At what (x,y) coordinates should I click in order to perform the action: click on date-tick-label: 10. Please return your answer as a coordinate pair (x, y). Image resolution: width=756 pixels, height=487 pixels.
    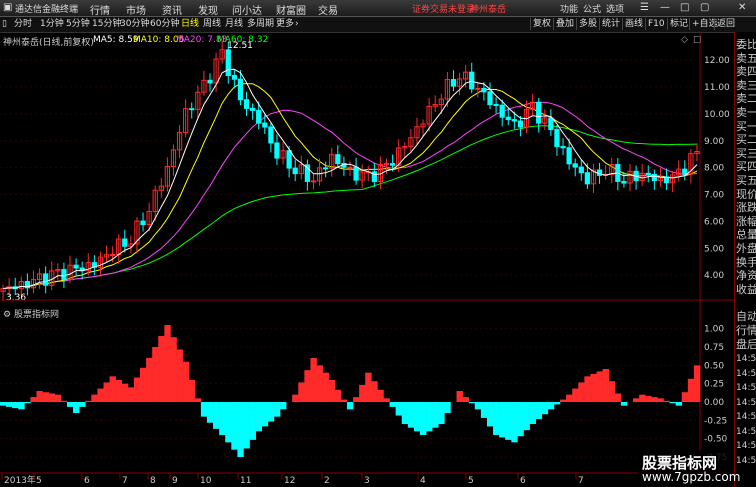
    Looking at the image, I should click on (206, 481).